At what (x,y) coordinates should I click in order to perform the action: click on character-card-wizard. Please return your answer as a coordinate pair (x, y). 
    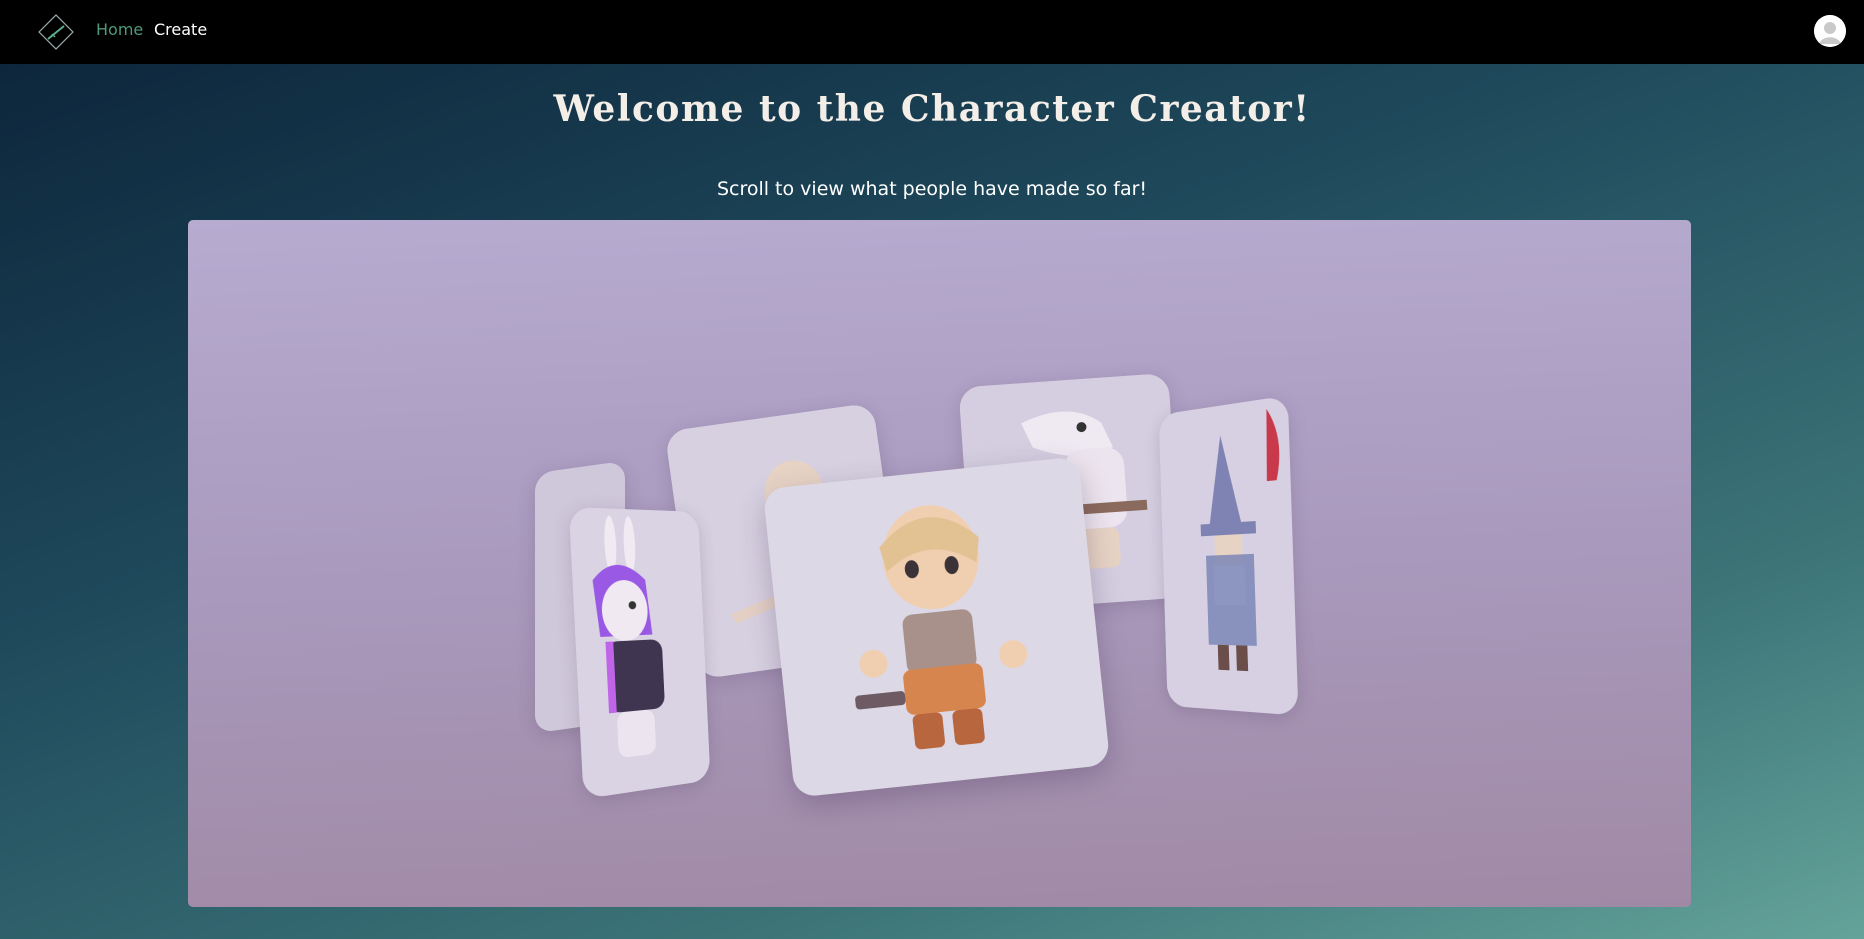
    Looking at the image, I should click on (1228, 555).